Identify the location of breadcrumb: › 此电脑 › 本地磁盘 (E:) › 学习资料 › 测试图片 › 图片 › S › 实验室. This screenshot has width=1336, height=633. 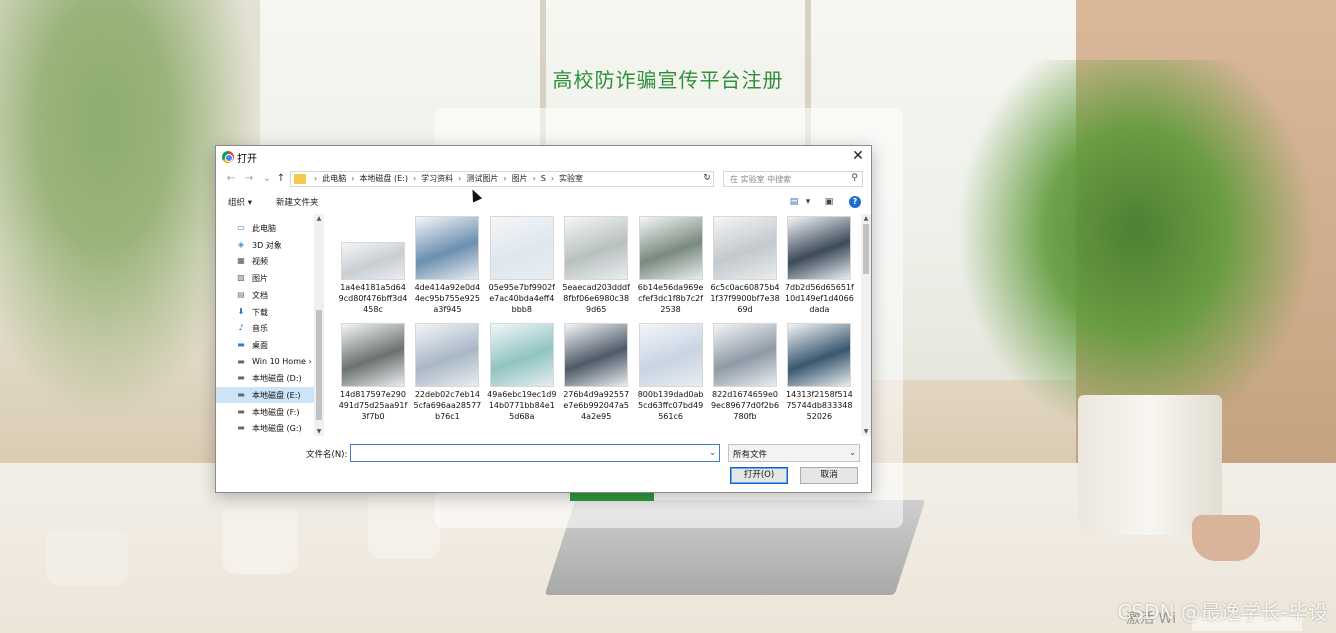
(446, 178).